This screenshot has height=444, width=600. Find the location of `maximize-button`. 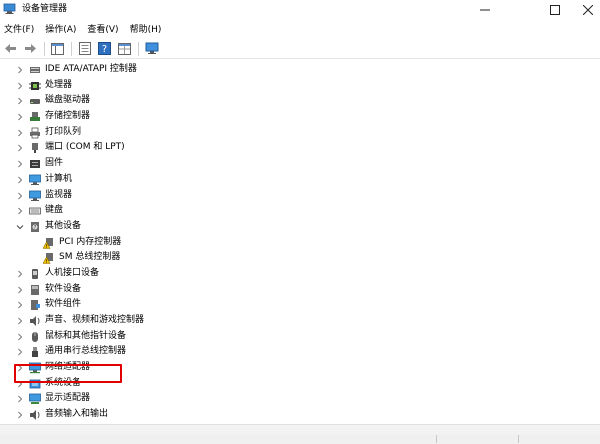

maximize-button is located at coordinates (555, 10).